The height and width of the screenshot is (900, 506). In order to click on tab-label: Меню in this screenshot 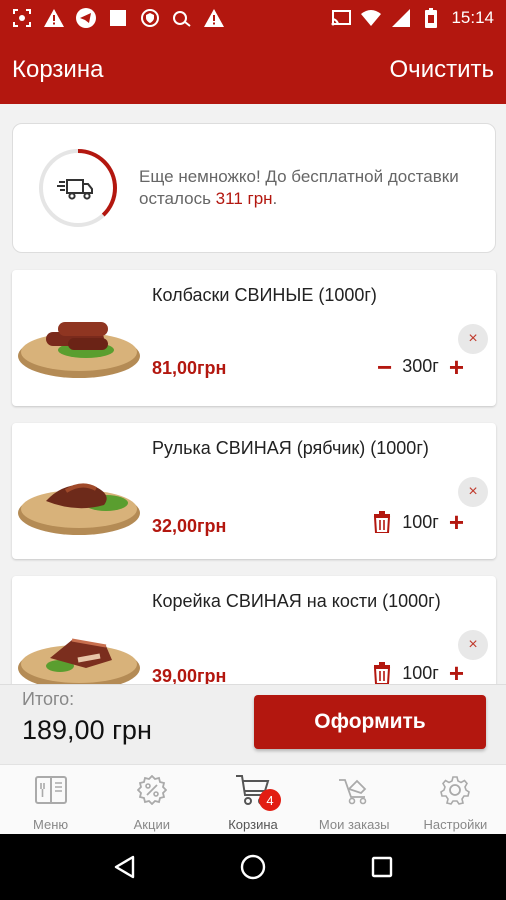, I will do `click(51, 824)`.